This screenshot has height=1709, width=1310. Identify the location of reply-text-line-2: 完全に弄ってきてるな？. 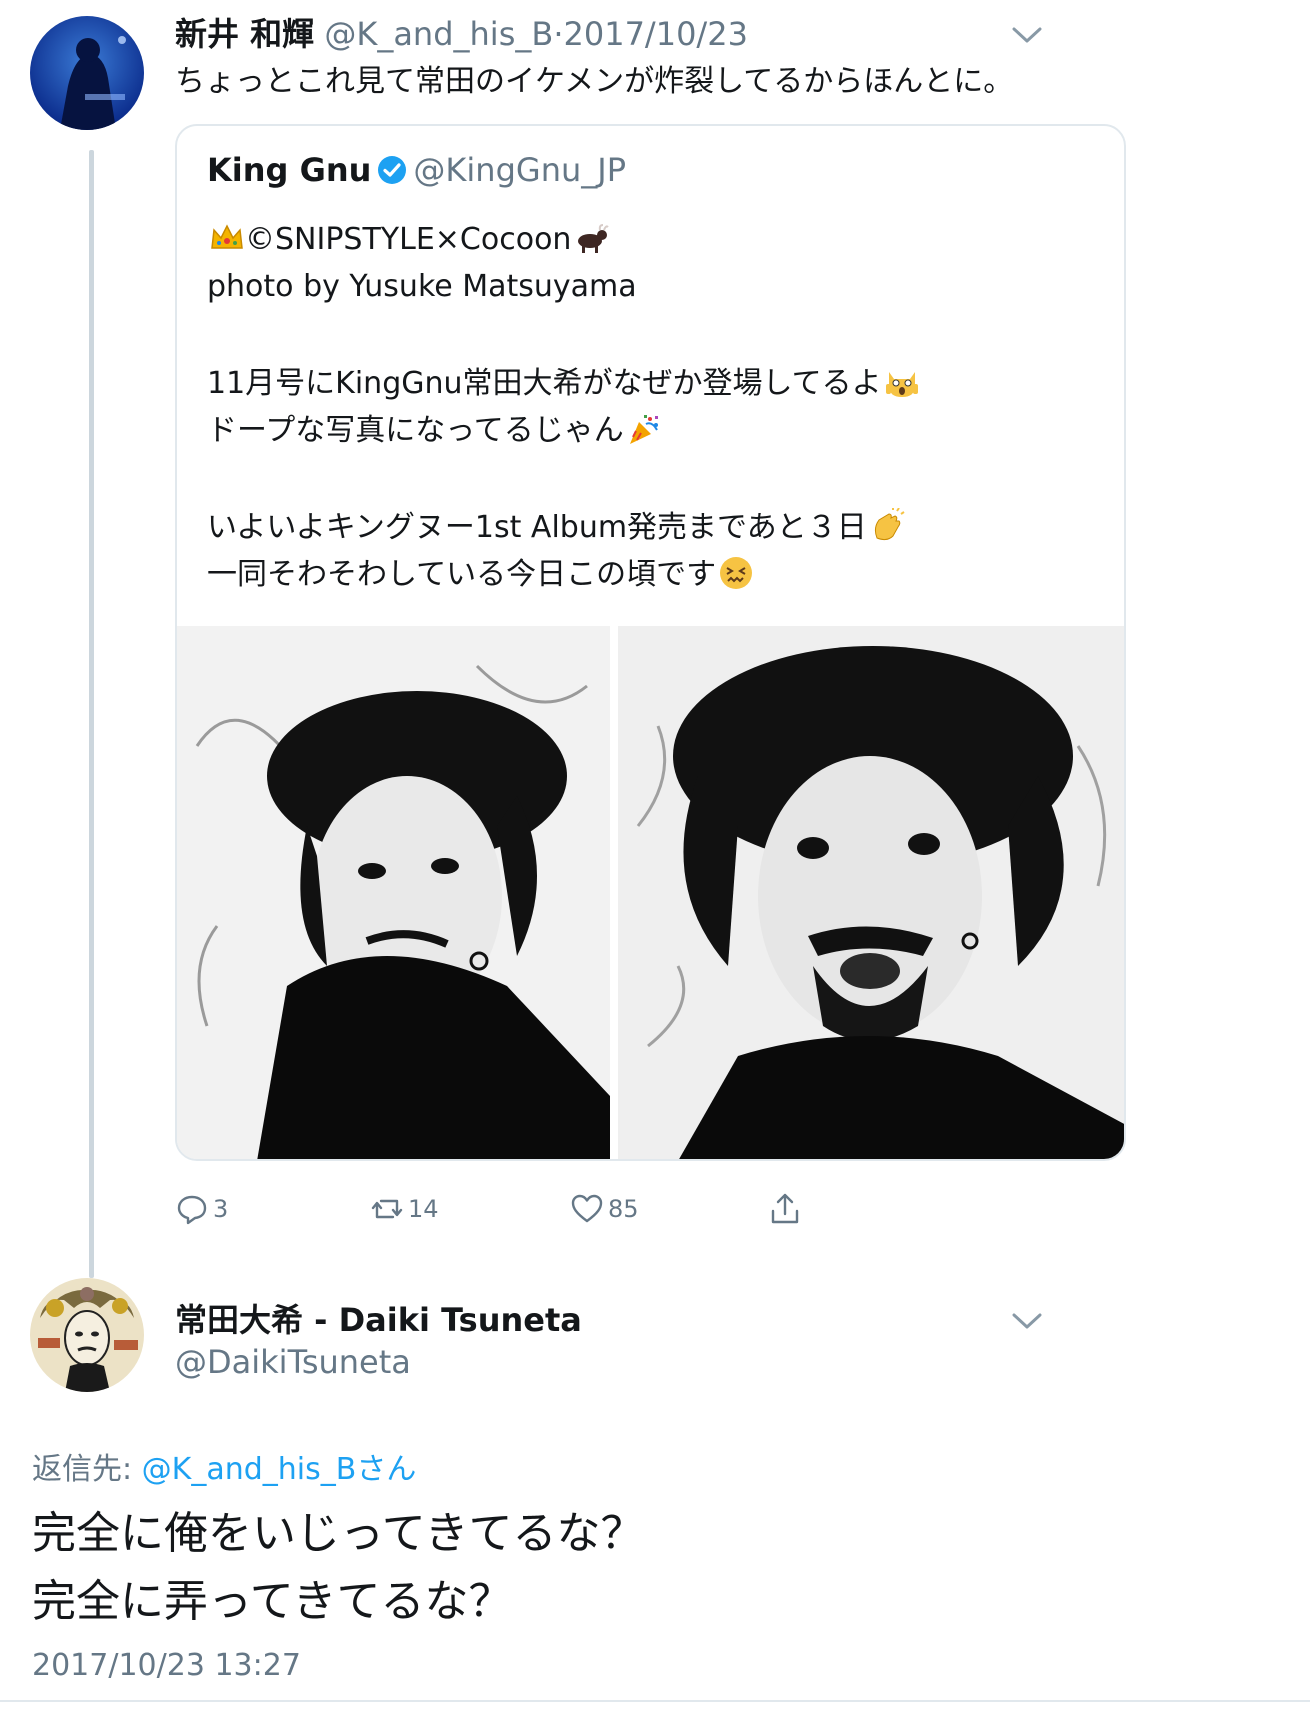
(272, 1601).